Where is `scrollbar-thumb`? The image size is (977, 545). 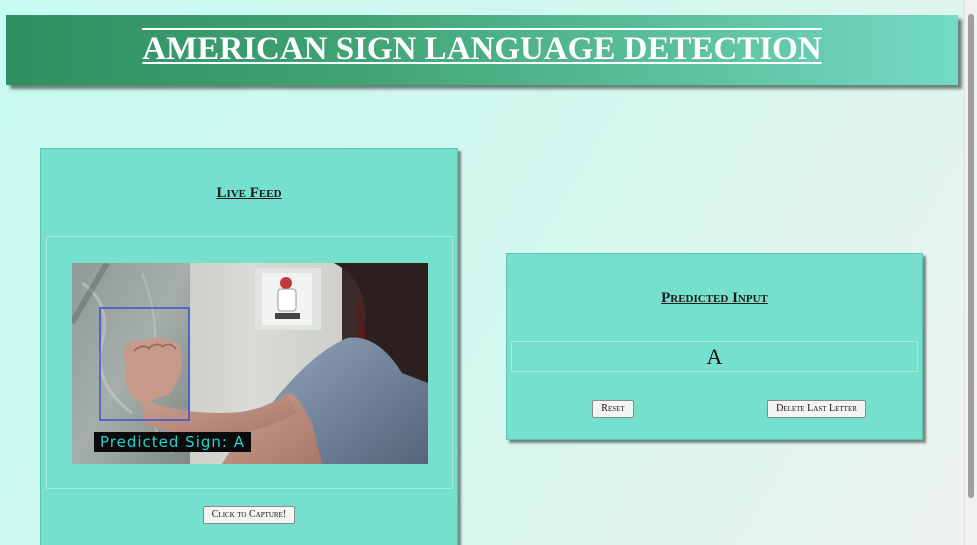 scrollbar-thumb is located at coordinates (971, 256).